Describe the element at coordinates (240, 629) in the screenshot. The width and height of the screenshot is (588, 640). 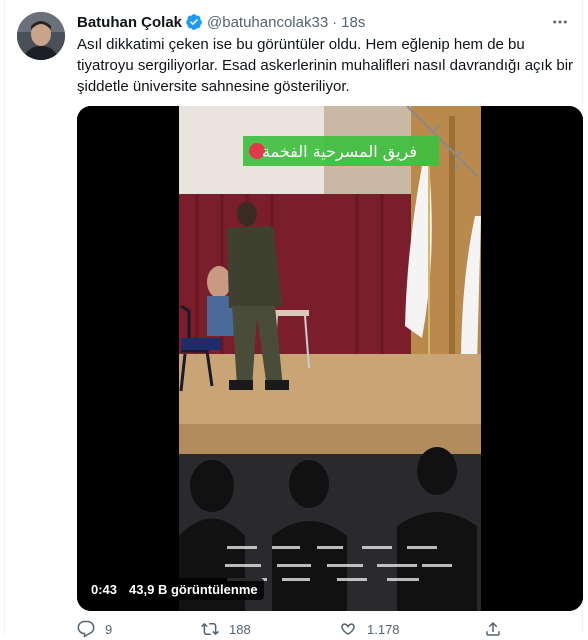
I see `retweet-count: 188` at that location.